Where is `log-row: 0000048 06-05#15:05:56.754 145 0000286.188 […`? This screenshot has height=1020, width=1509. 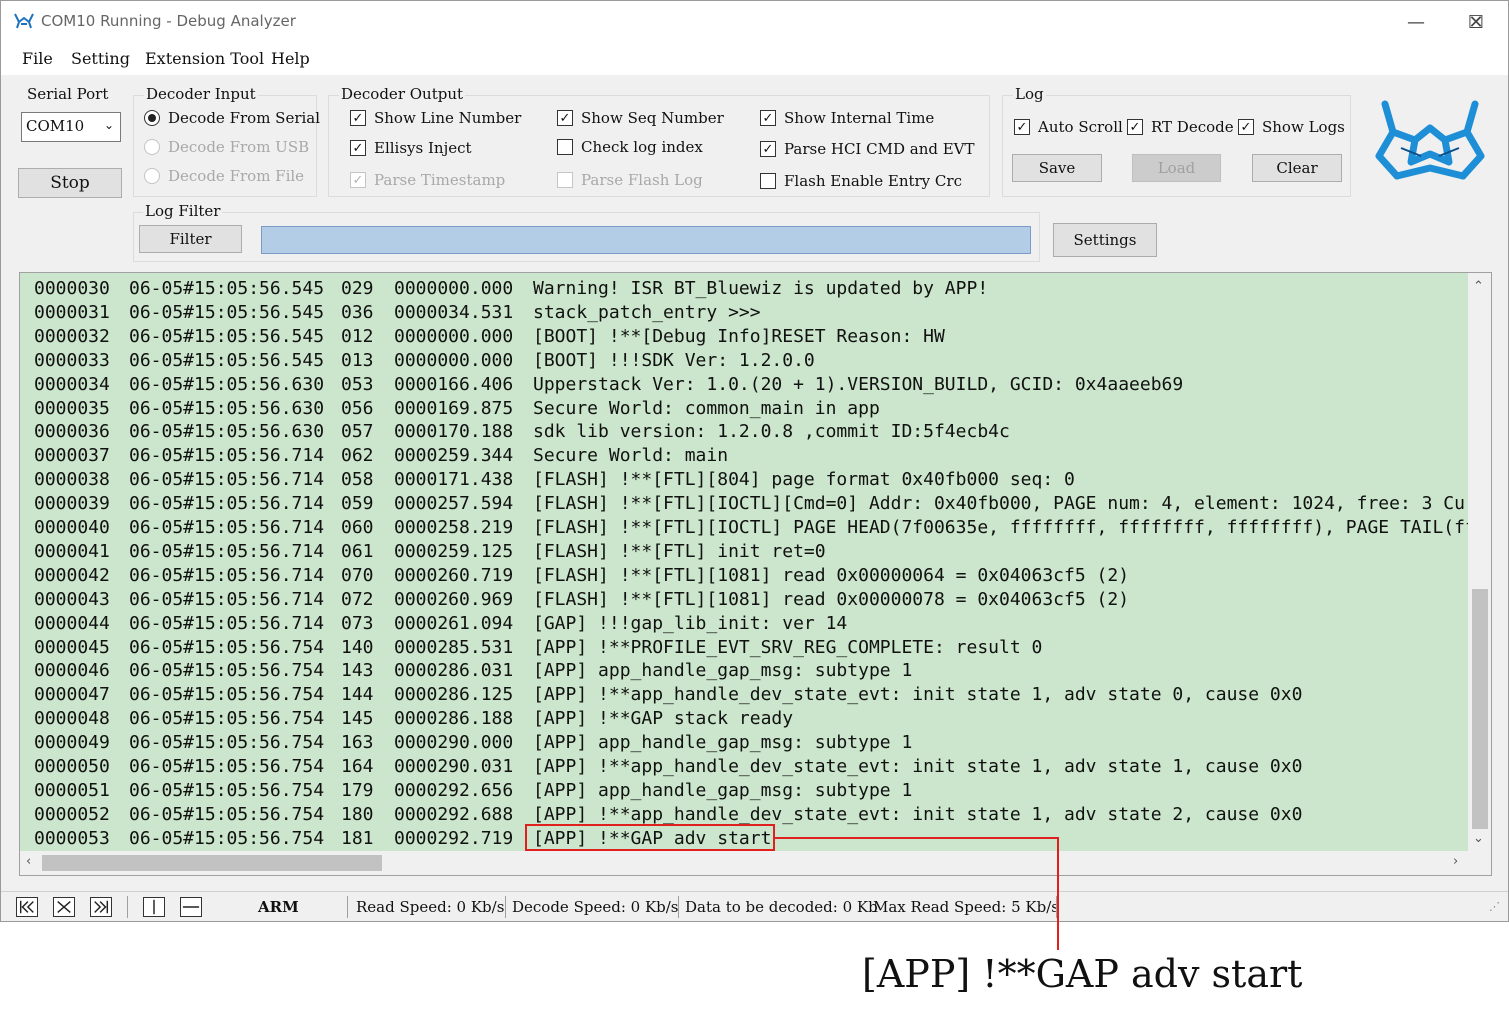
log-row: 0000048 06-05#15:05:56.754 145 0000286.188 [… is located at coordinates (744, 719).